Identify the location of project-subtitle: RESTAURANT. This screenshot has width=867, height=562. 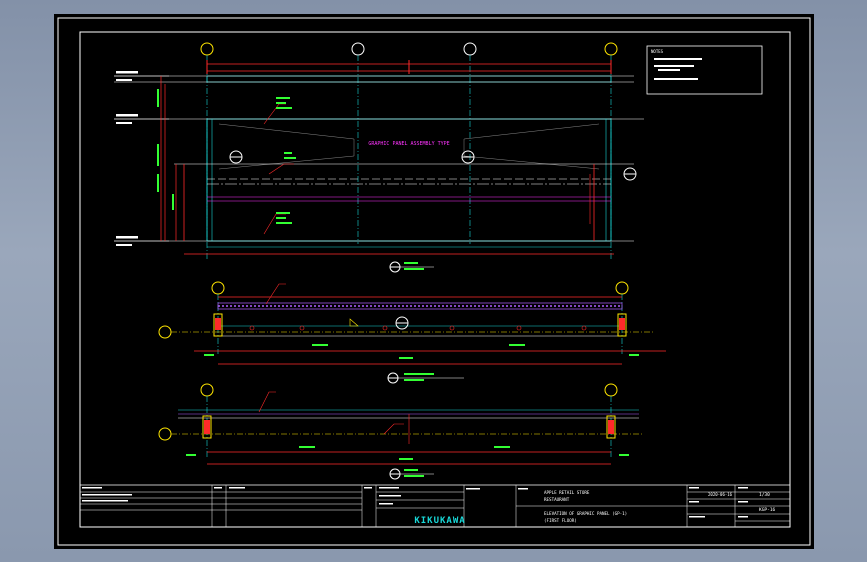
(557, 499).